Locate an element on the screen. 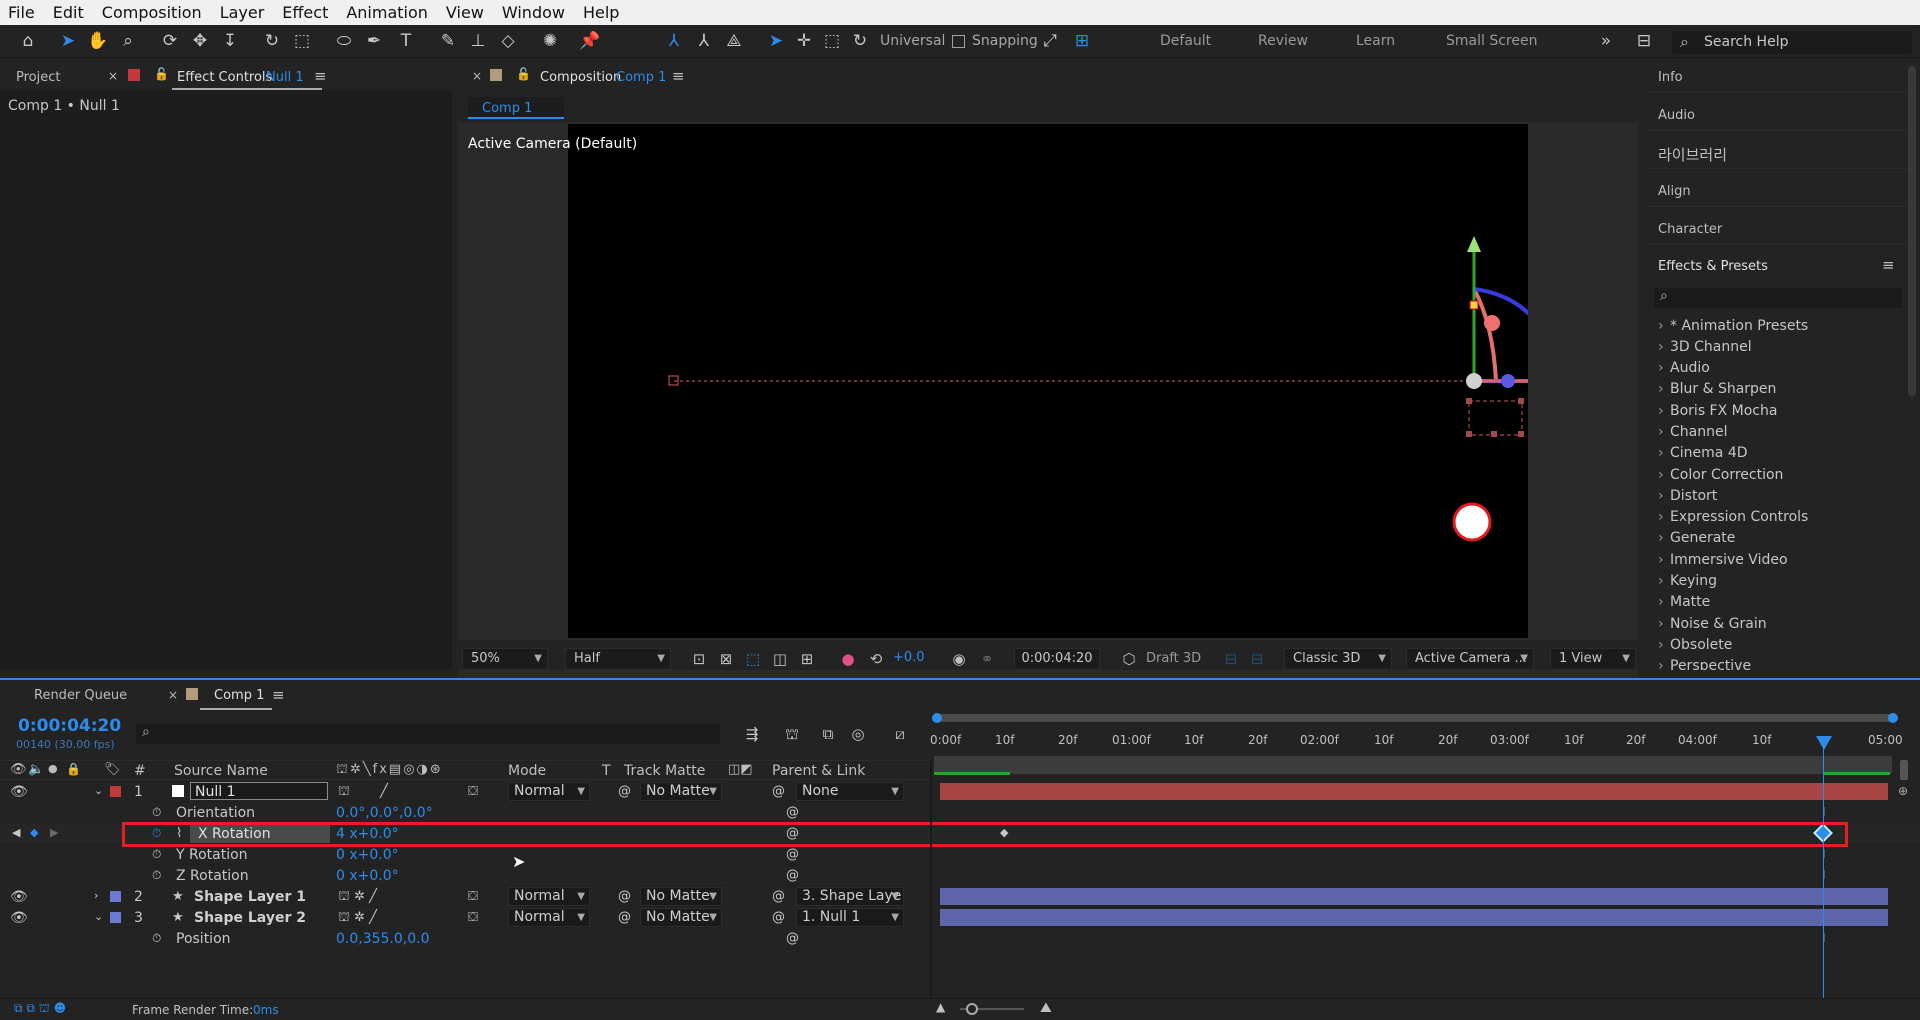 The height and width of the screenshot is (1020, 1920). tab-effect-controls: Effect Controls is located at coordinates (224, 77).